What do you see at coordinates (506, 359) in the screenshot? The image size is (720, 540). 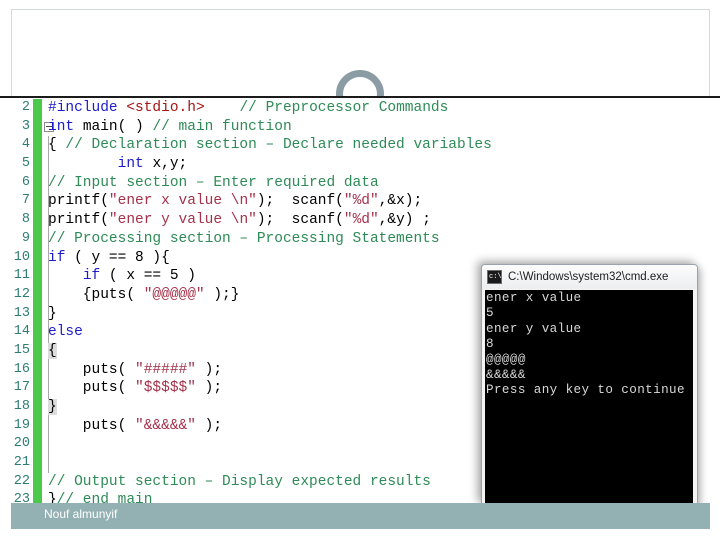 I see `console-output-line: @@@@@` at bounding box center [506, 359].